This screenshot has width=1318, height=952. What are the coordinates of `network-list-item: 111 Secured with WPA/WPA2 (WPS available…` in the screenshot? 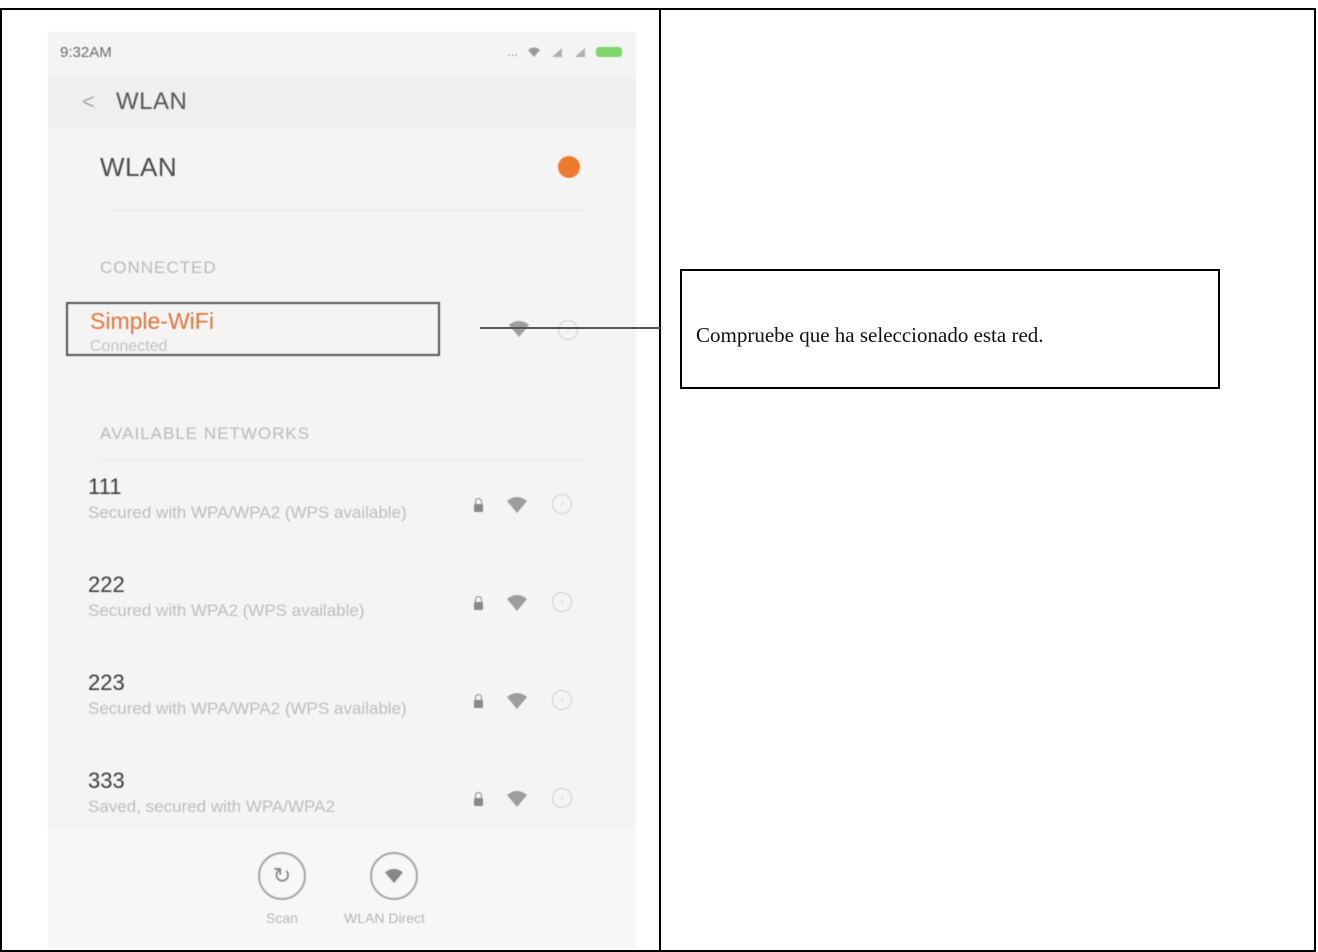 It's located at (342, 520).